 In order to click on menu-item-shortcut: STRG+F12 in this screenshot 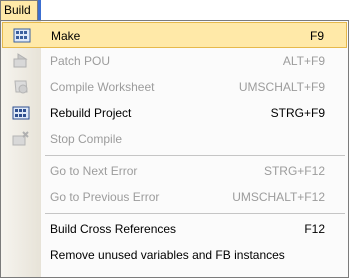, I will do `click(294, 171)`.